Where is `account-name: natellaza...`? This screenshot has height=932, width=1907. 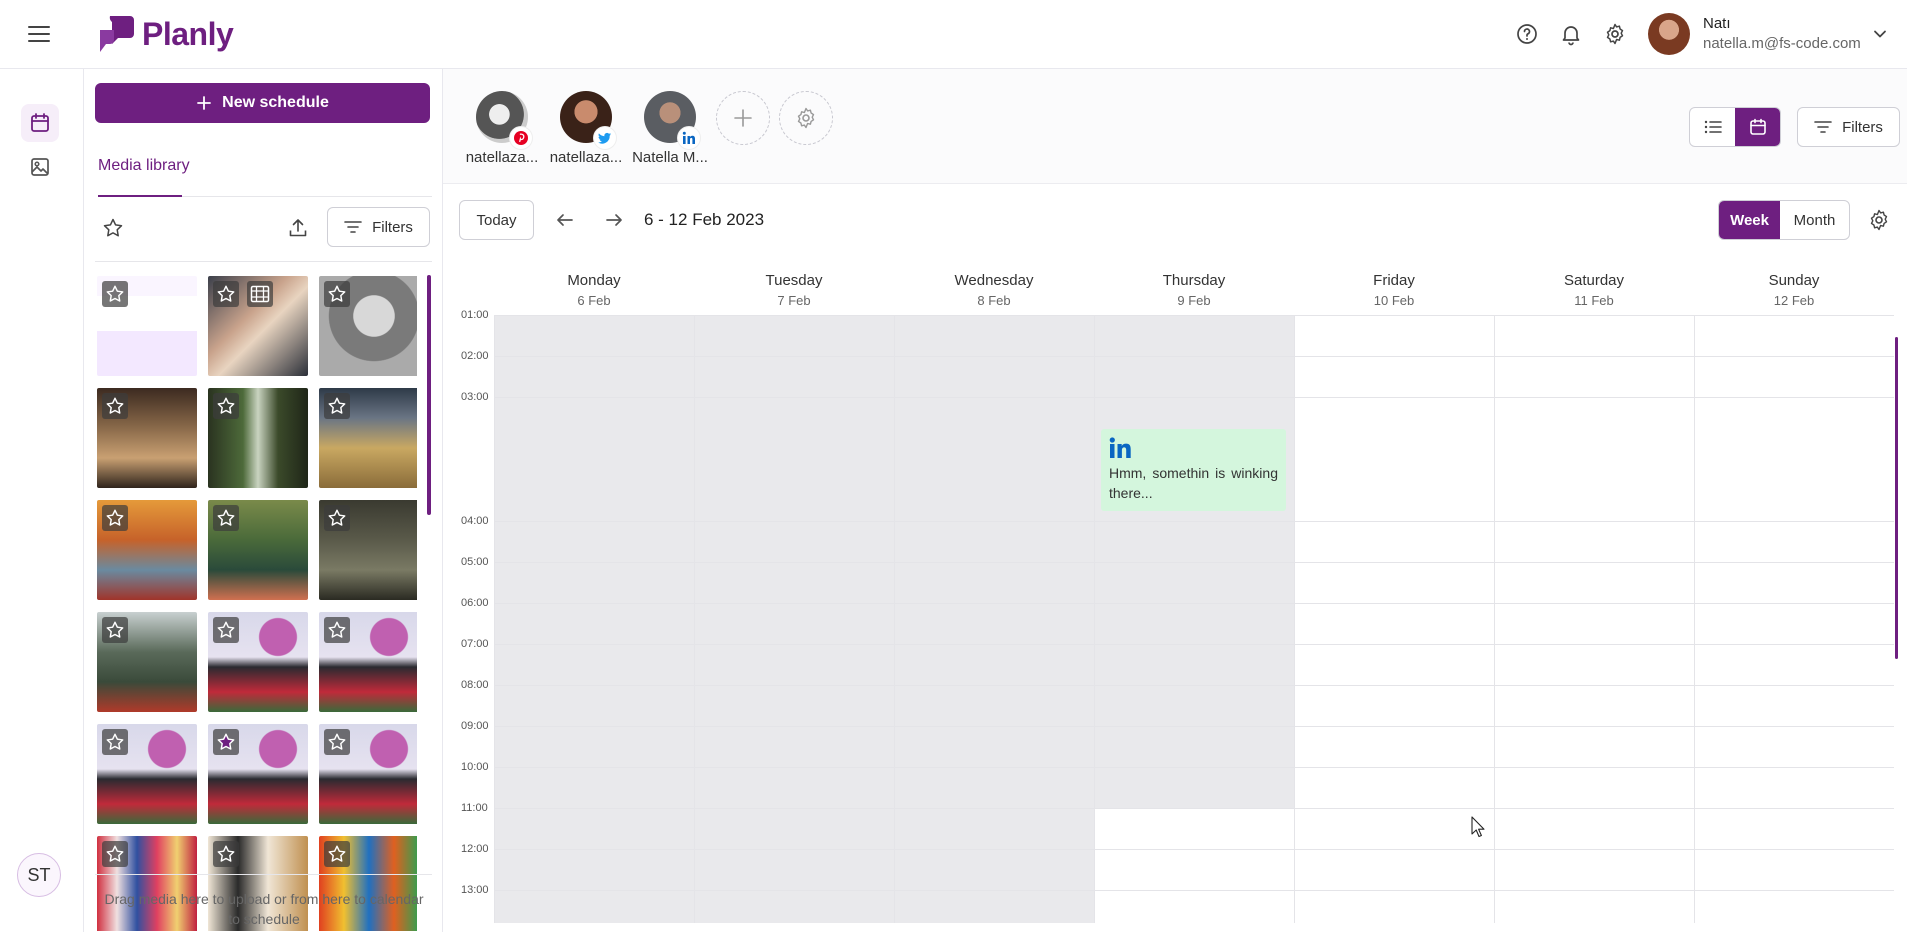
account-name: natellaza... is located at coordinates (586, 157).